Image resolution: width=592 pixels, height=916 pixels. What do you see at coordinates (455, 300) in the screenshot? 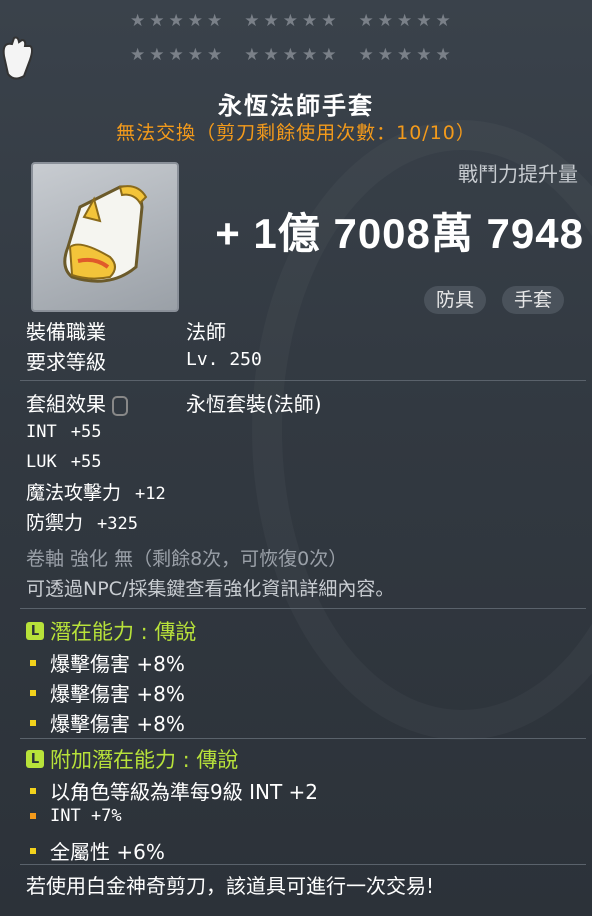
I see `tag-armor: 防具` at bounding box center [455, 300].